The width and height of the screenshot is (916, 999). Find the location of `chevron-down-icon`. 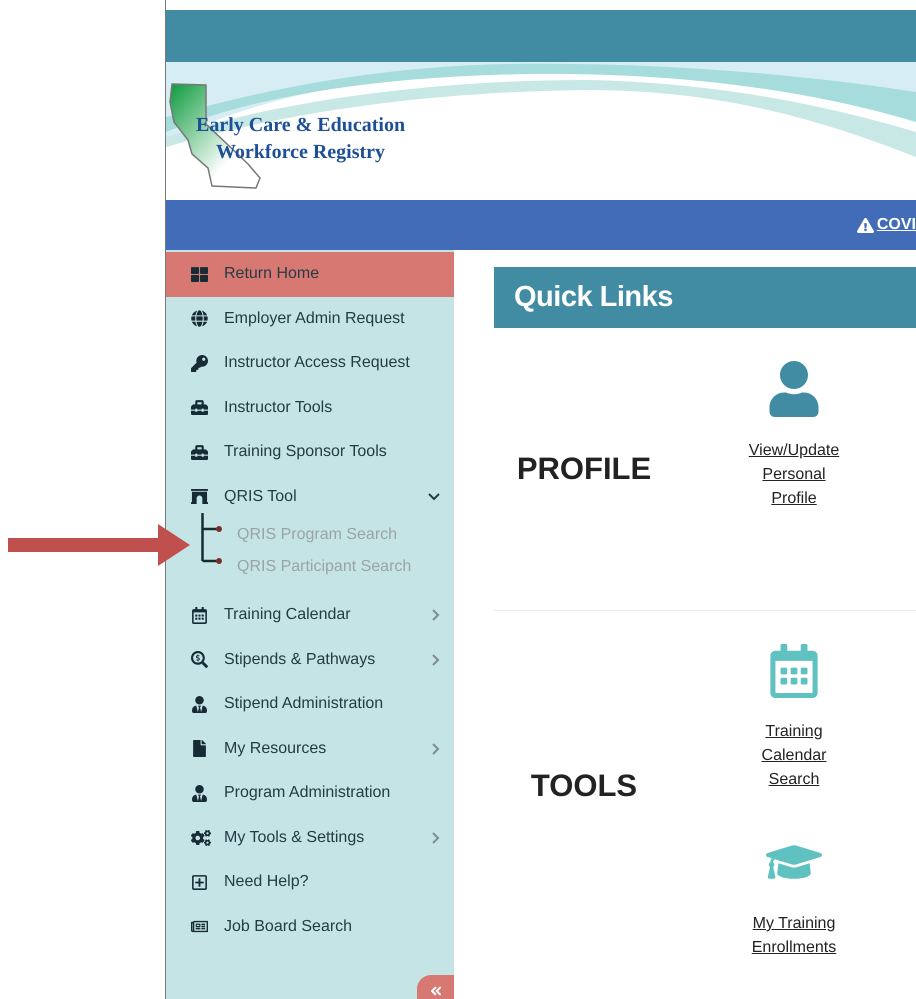

chevron-down-icon is located at coordinates (434, 496).